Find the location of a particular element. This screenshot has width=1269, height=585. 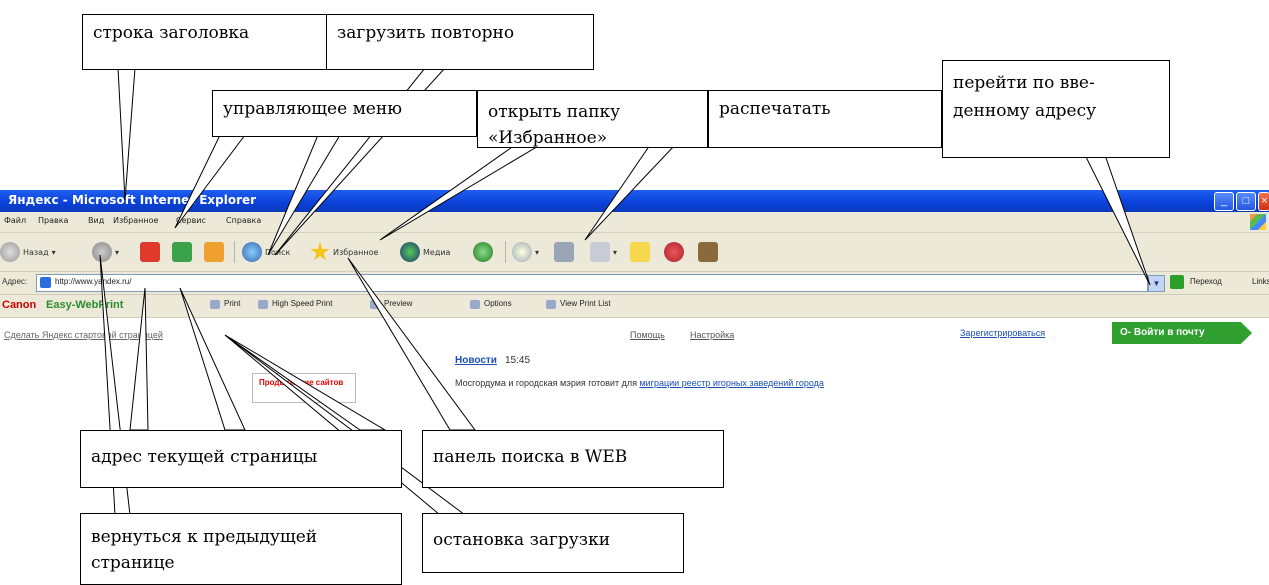

callout-reload: загрузить повторно is located at coordinates (460, 42).